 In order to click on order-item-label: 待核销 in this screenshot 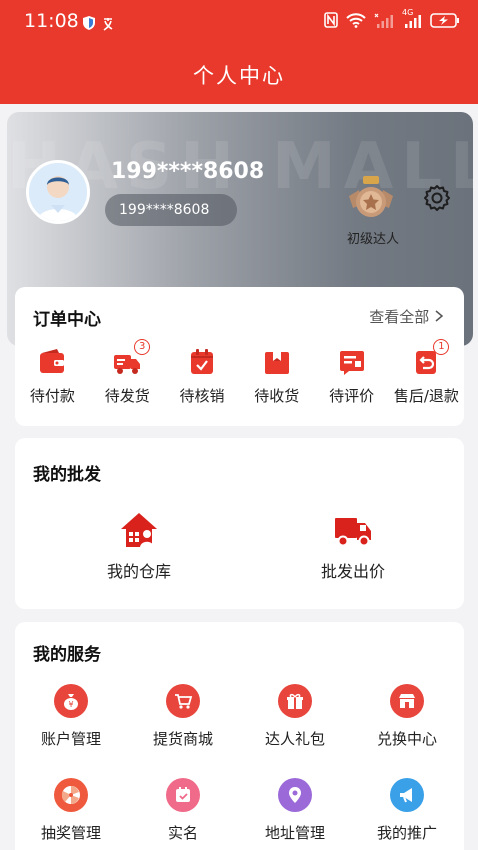, I will do `click(202, 396)`.